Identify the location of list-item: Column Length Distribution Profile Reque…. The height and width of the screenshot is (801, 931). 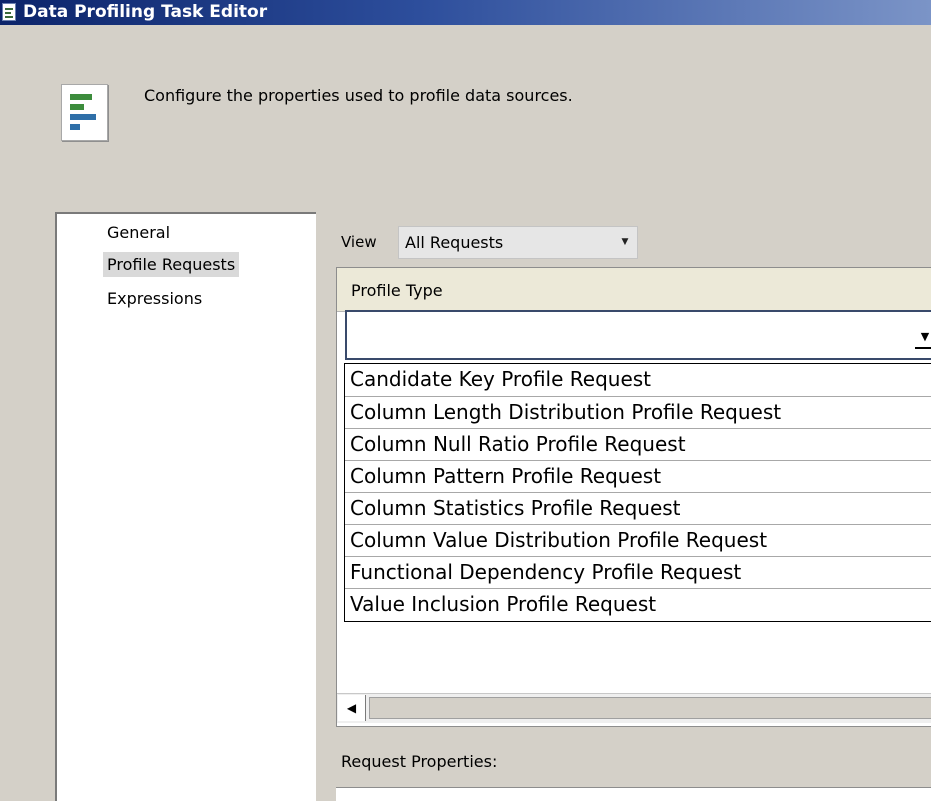
(638, 412).